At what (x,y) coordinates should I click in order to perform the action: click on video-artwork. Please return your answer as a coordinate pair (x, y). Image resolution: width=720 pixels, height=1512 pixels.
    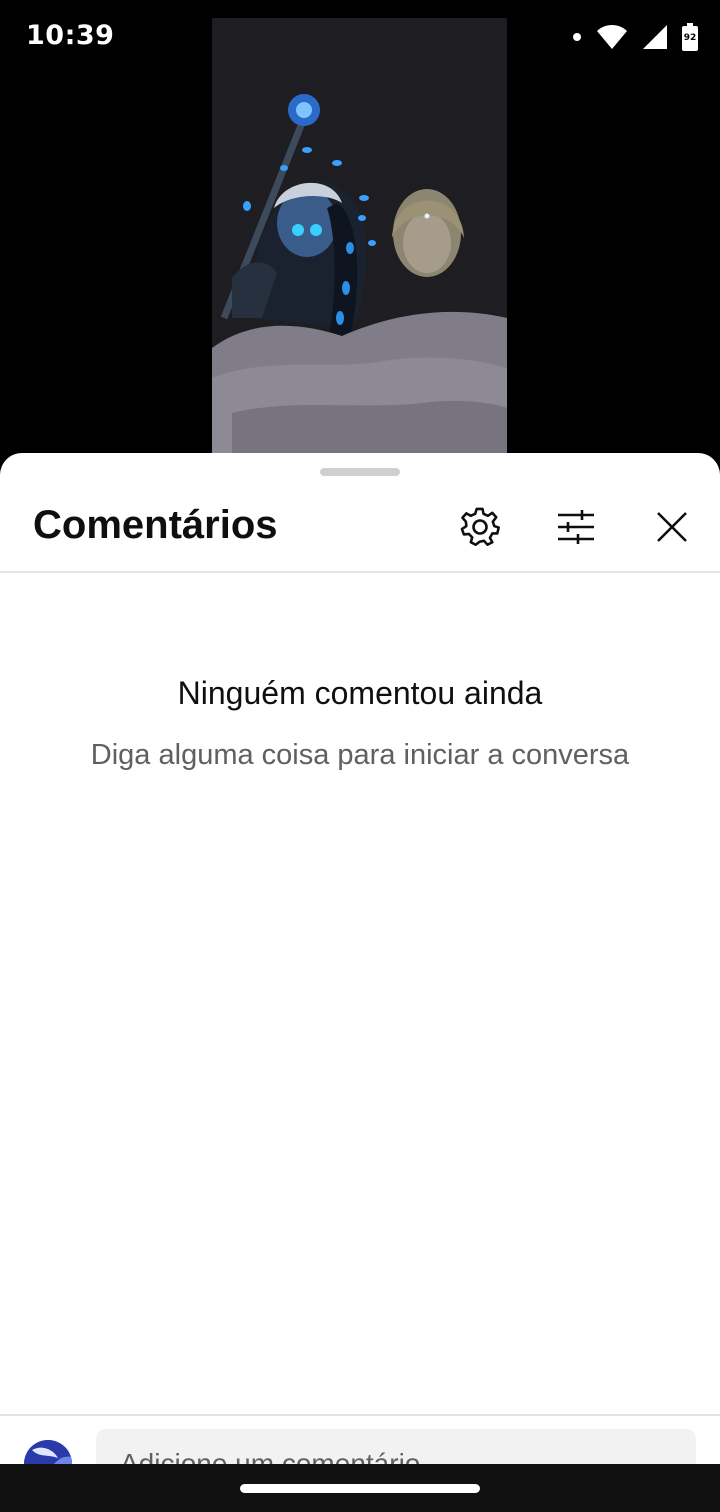
    Looking at the image, I should click on (359, 236).